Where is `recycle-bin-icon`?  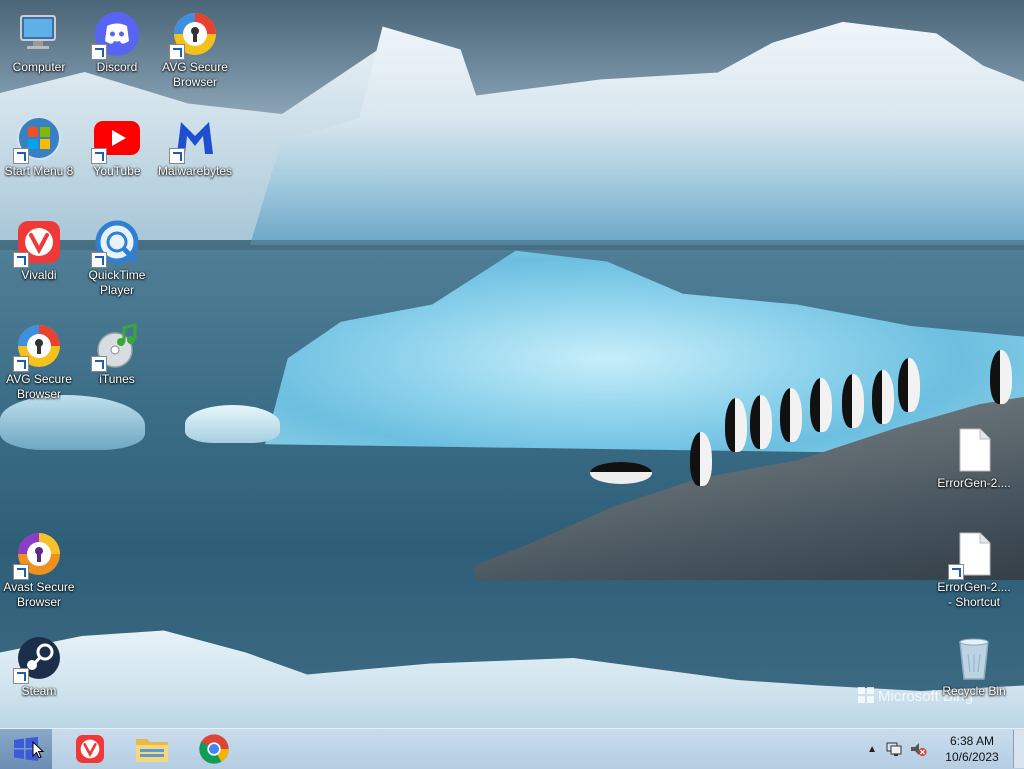 recycle-bin-icon is located at coordinates (974, 658).